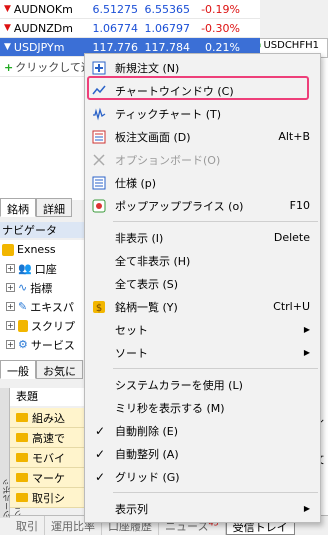  Describe the element at coordinates (18, 369) in the screenshot. I see `tab-common: 一般` at that location.